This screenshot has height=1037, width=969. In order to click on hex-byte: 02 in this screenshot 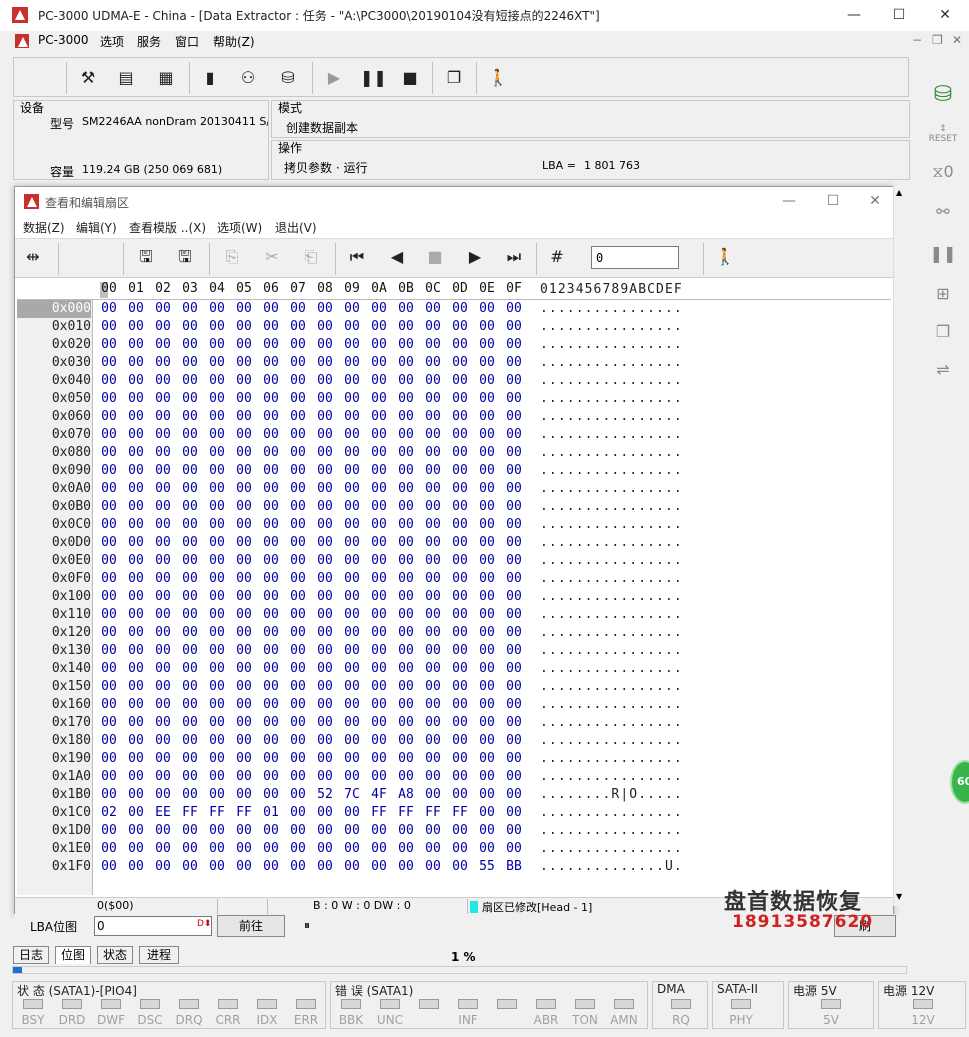, I will do `click(109, 813)`.